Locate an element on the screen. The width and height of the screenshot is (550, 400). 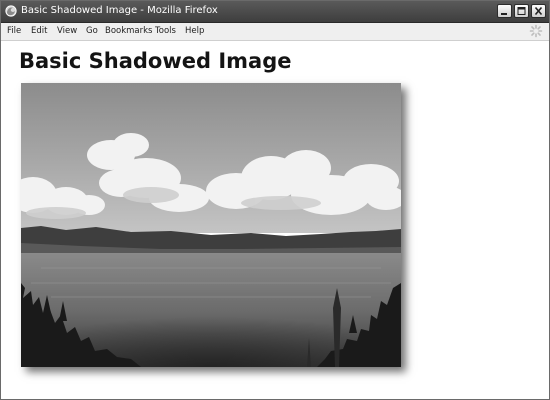
menu-view: View is located at coordinates (67, 31).